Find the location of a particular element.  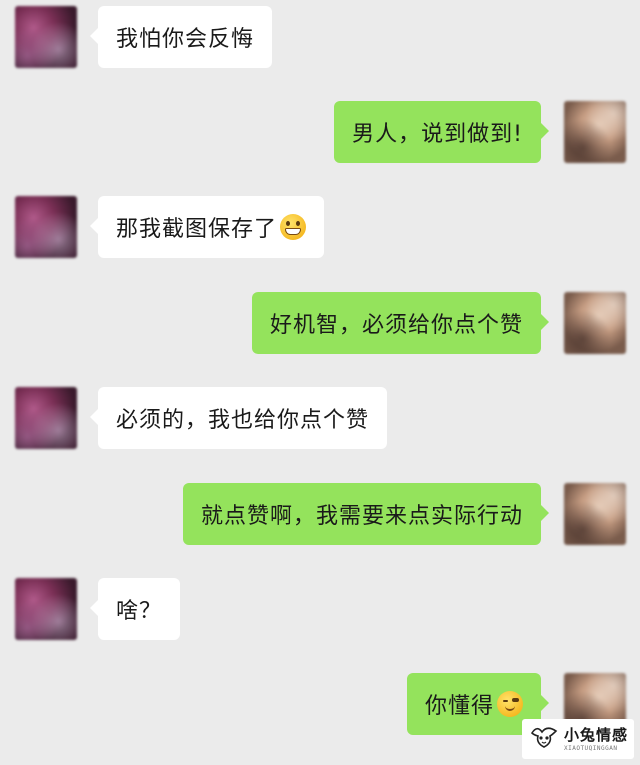

sent-message-bubble: 男人，说到做到! is located at coordinates (441, 132).